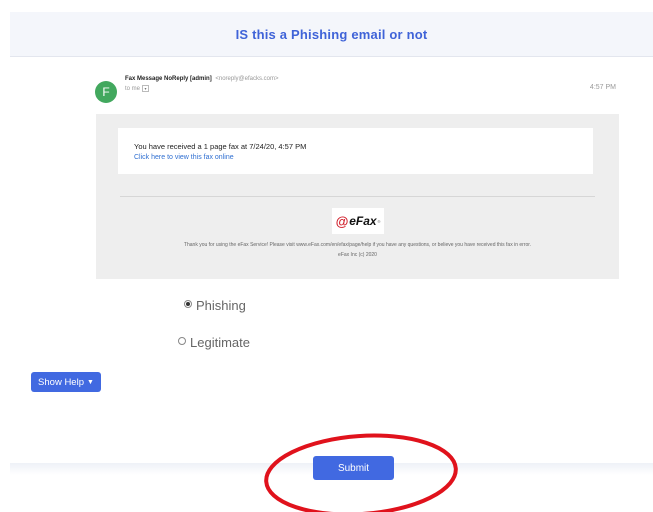  Describe the element at coordinates (184, 157) in the screenshot. I see `view-fax-link: Click here to view this fax online` at that location.